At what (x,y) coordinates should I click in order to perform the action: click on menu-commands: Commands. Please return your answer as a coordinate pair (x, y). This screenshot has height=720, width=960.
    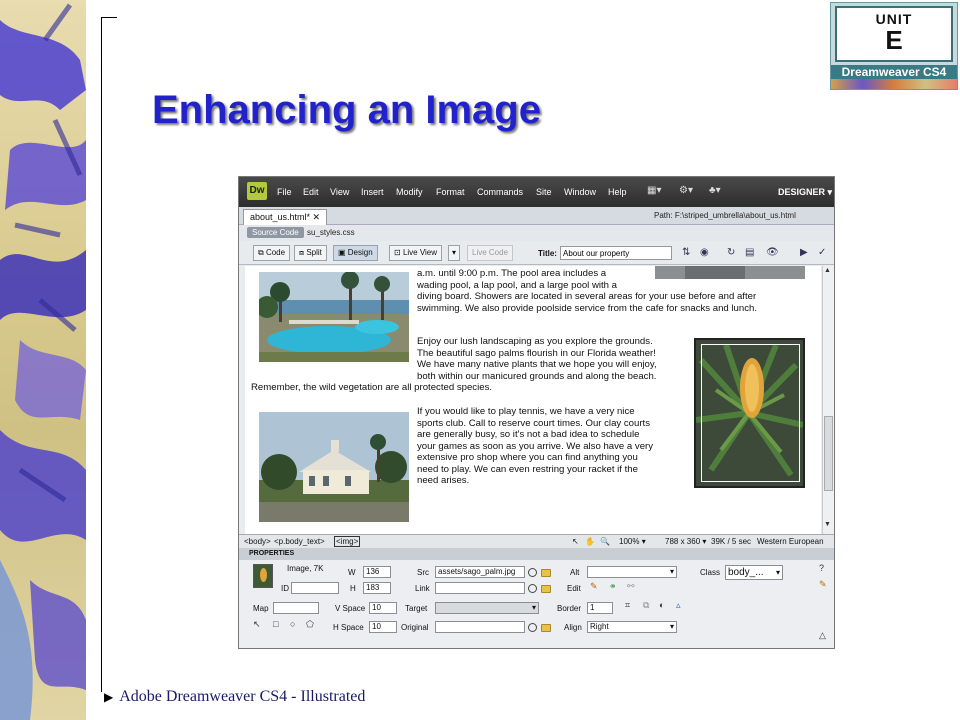
    Looking at the image, I should click on (500, 192).